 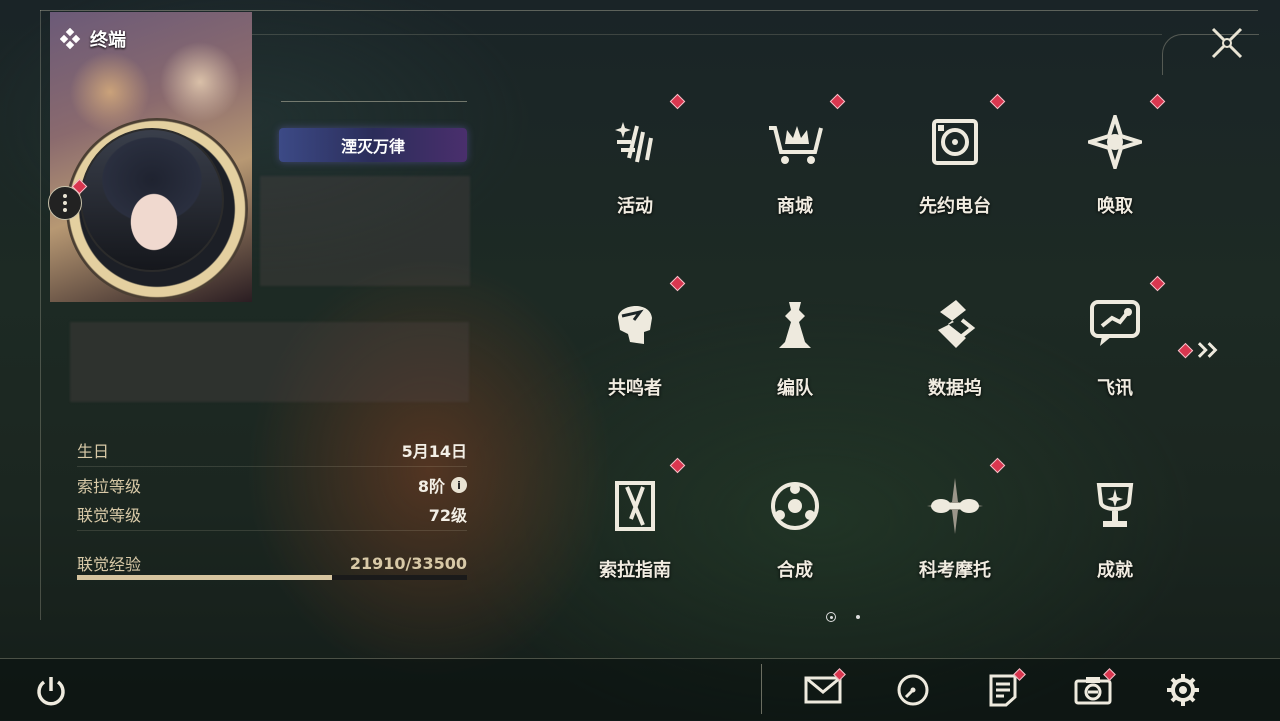 What do you see at coordinates (1115, 506) in the screenshot?
I see `trophy-icon` at bounding box center [1115, 506].